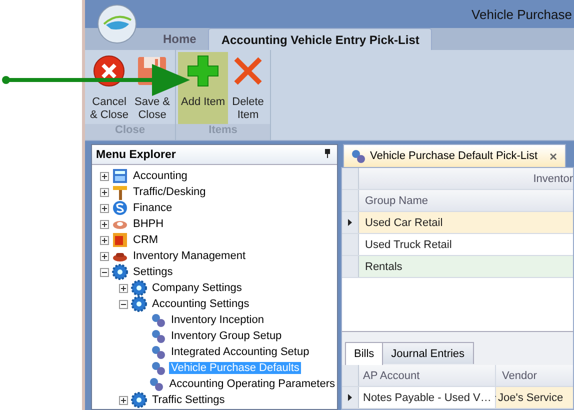  I want to click on dollar-icon, so click(120, 208).